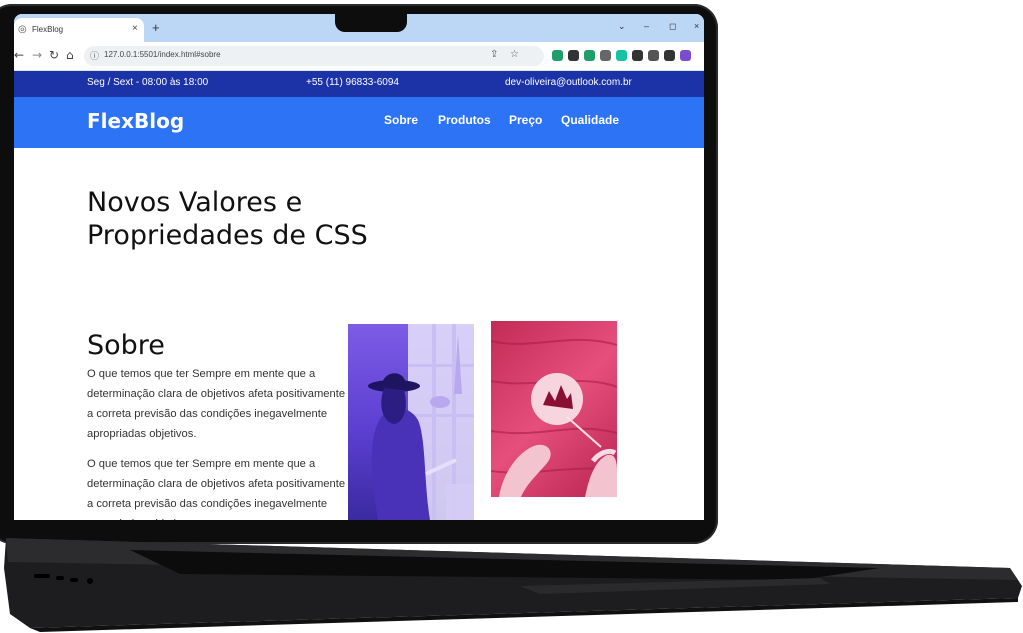 This screenshot has width=1023, height=633. What do you see at coordinates (48, 29) in the screenshot?
I see `tab-title: FlexBlog` at bounding box center [48, 29].